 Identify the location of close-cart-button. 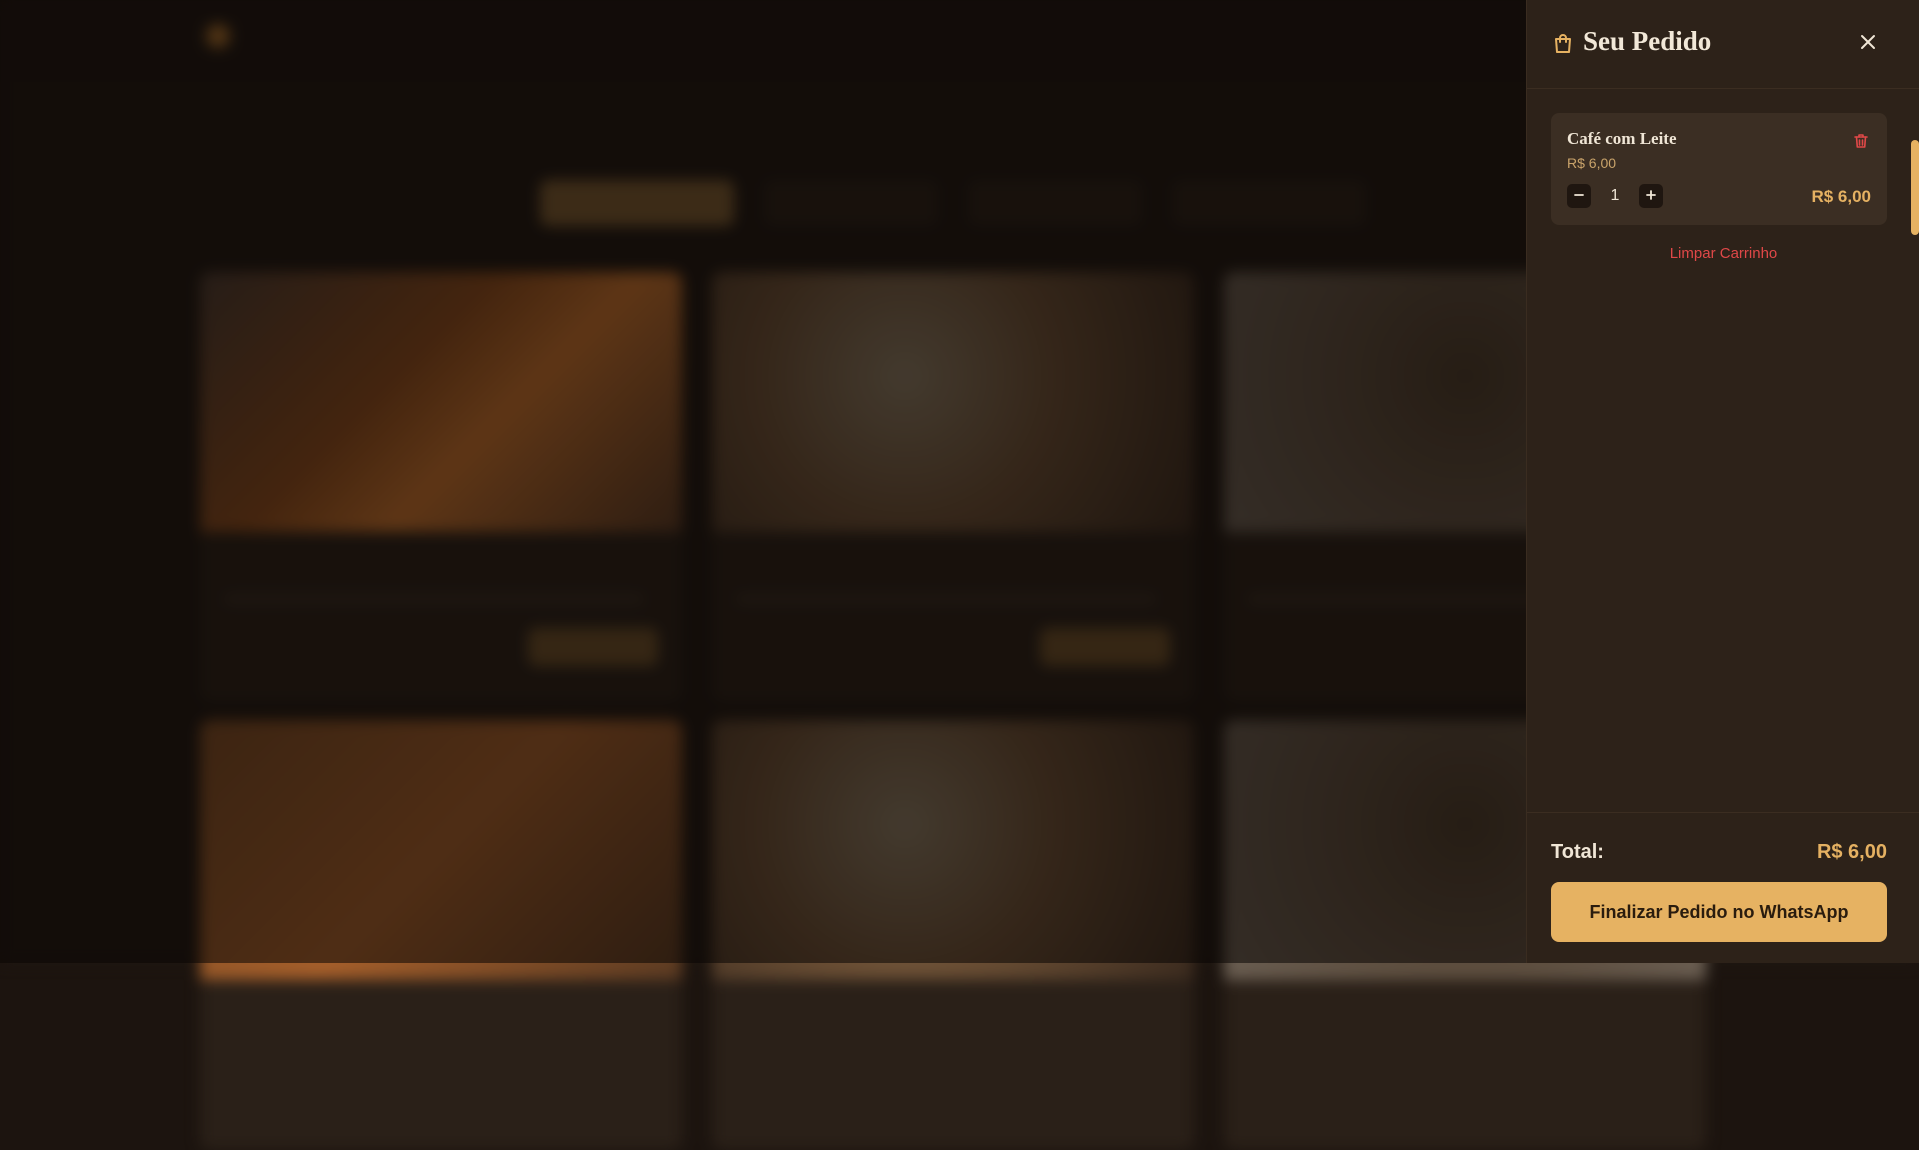
(1868, 42).